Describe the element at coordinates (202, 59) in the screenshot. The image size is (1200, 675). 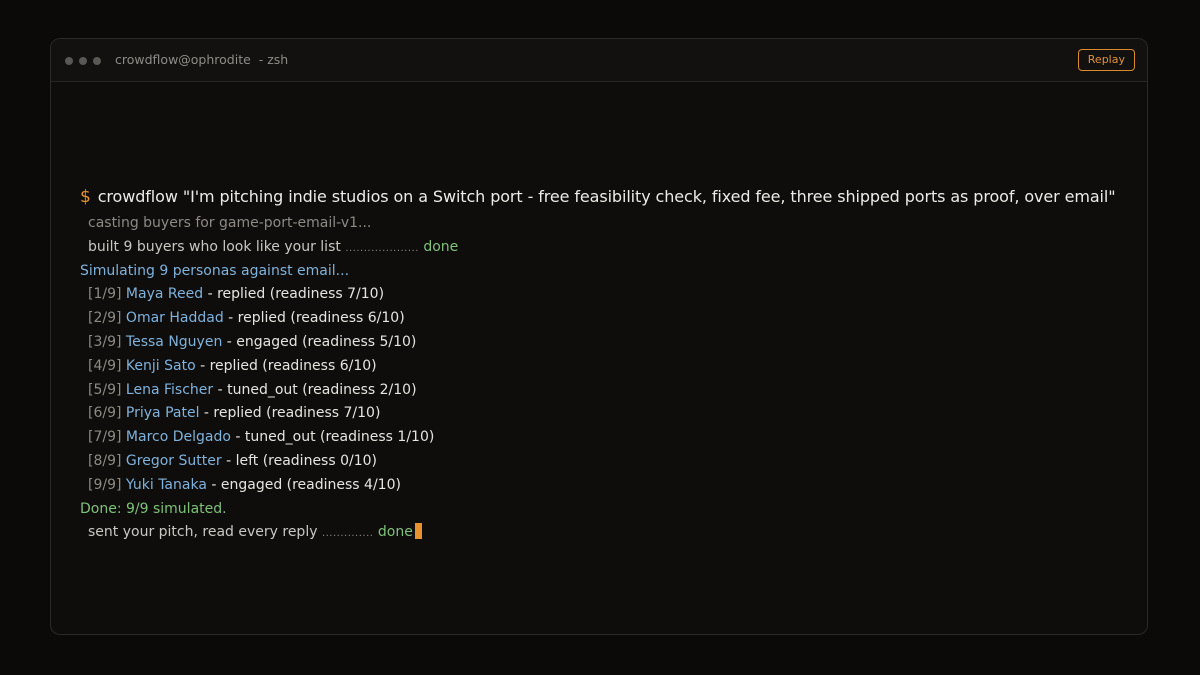
I see `window-title: crowdflow@ophrodite - zsh` at that location.